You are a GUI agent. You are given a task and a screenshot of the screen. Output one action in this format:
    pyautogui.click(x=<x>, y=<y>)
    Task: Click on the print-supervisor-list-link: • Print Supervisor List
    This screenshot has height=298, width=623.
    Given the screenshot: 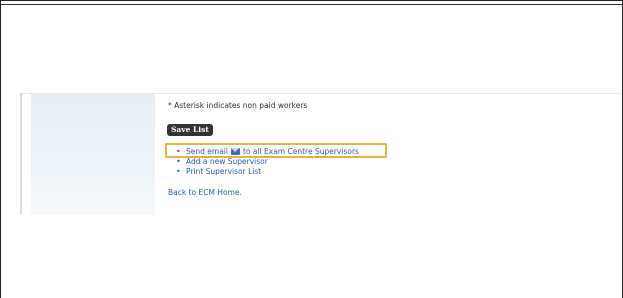 What is the action you would take?
    pyautogui.click(x=267, y=171)
    